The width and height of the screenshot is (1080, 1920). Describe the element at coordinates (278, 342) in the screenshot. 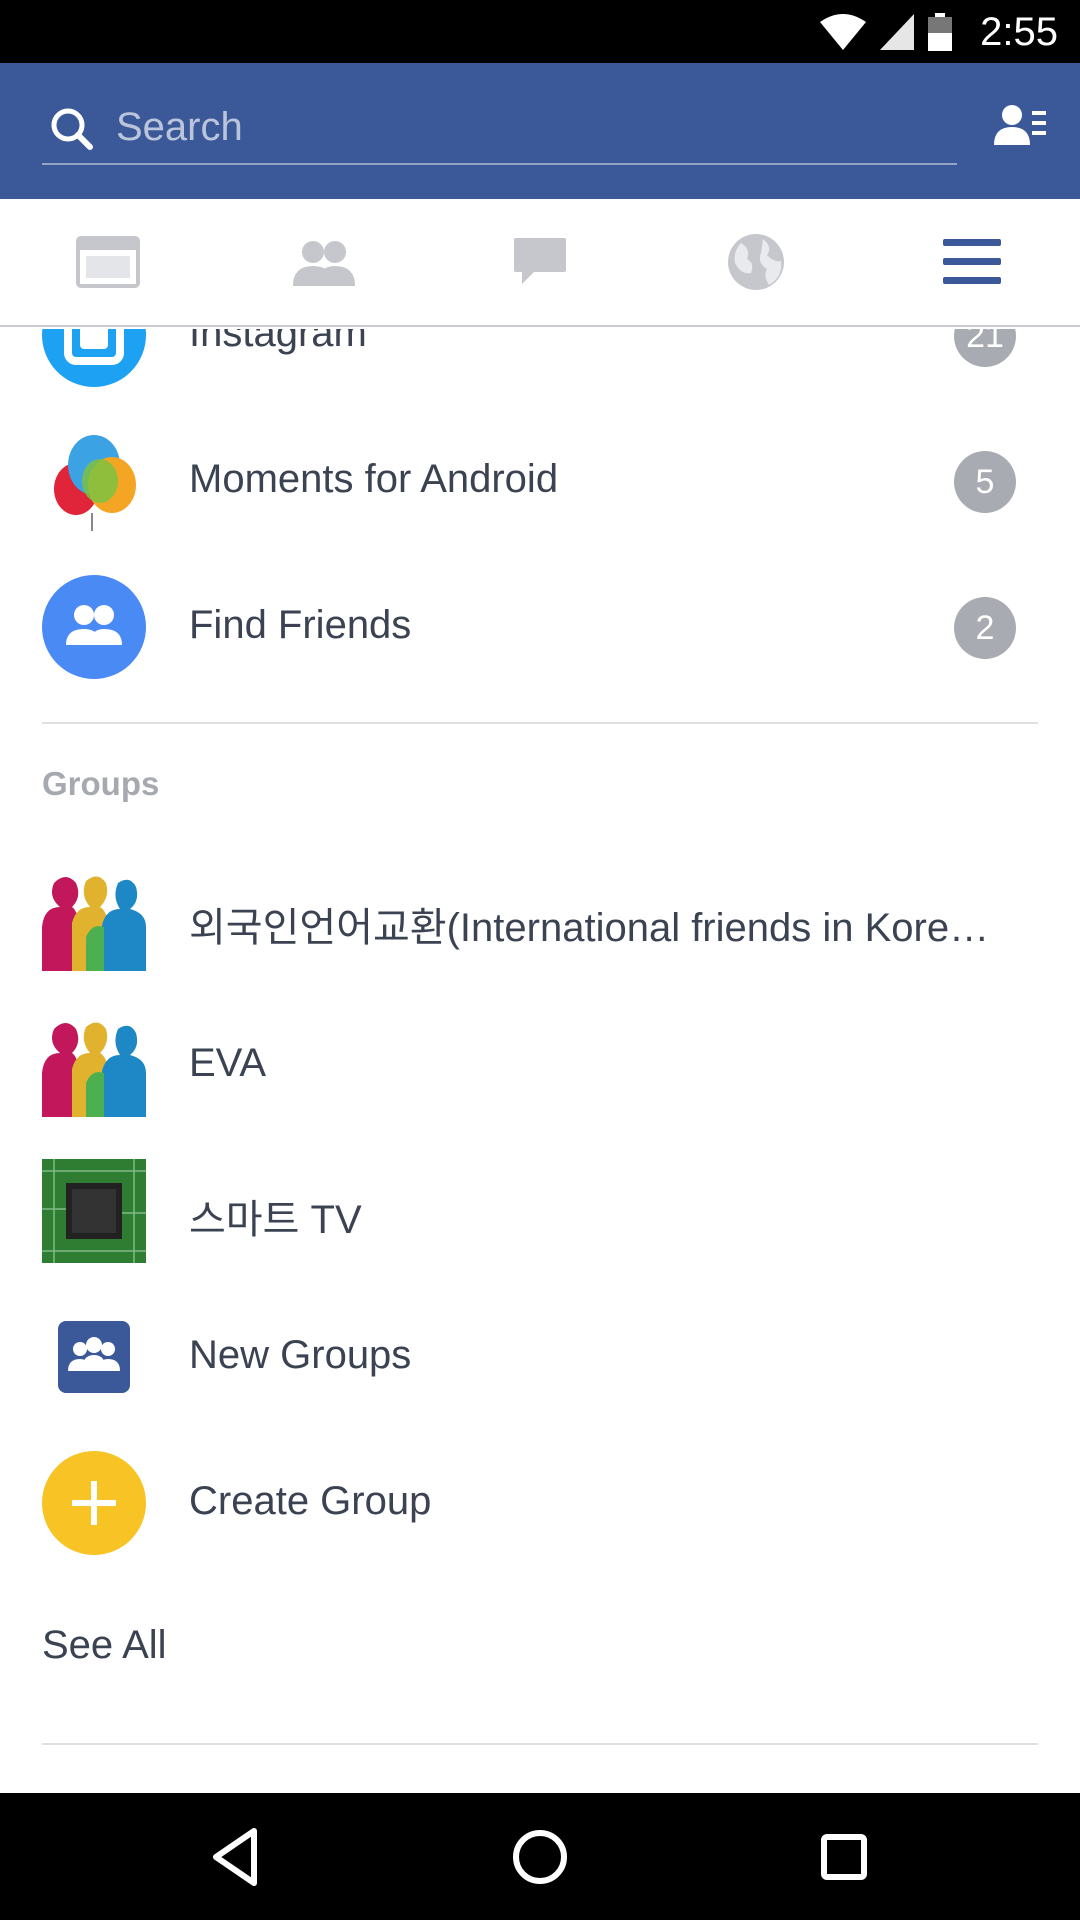

I see `list-item-label: Instagram` at that location.